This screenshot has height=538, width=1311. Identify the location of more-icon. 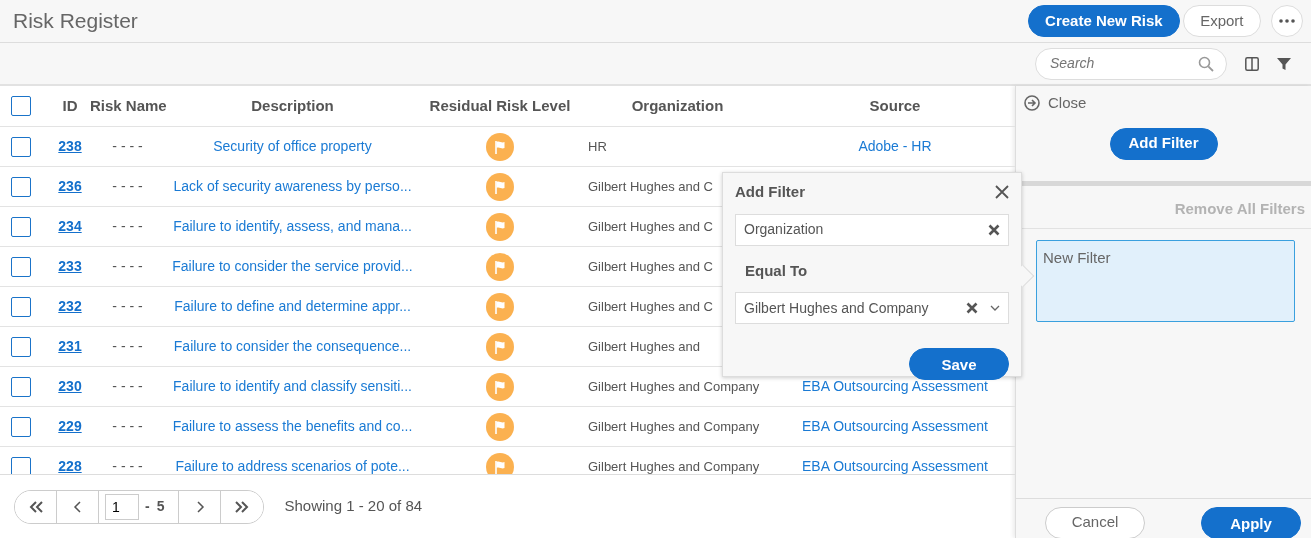
(1287, 21).